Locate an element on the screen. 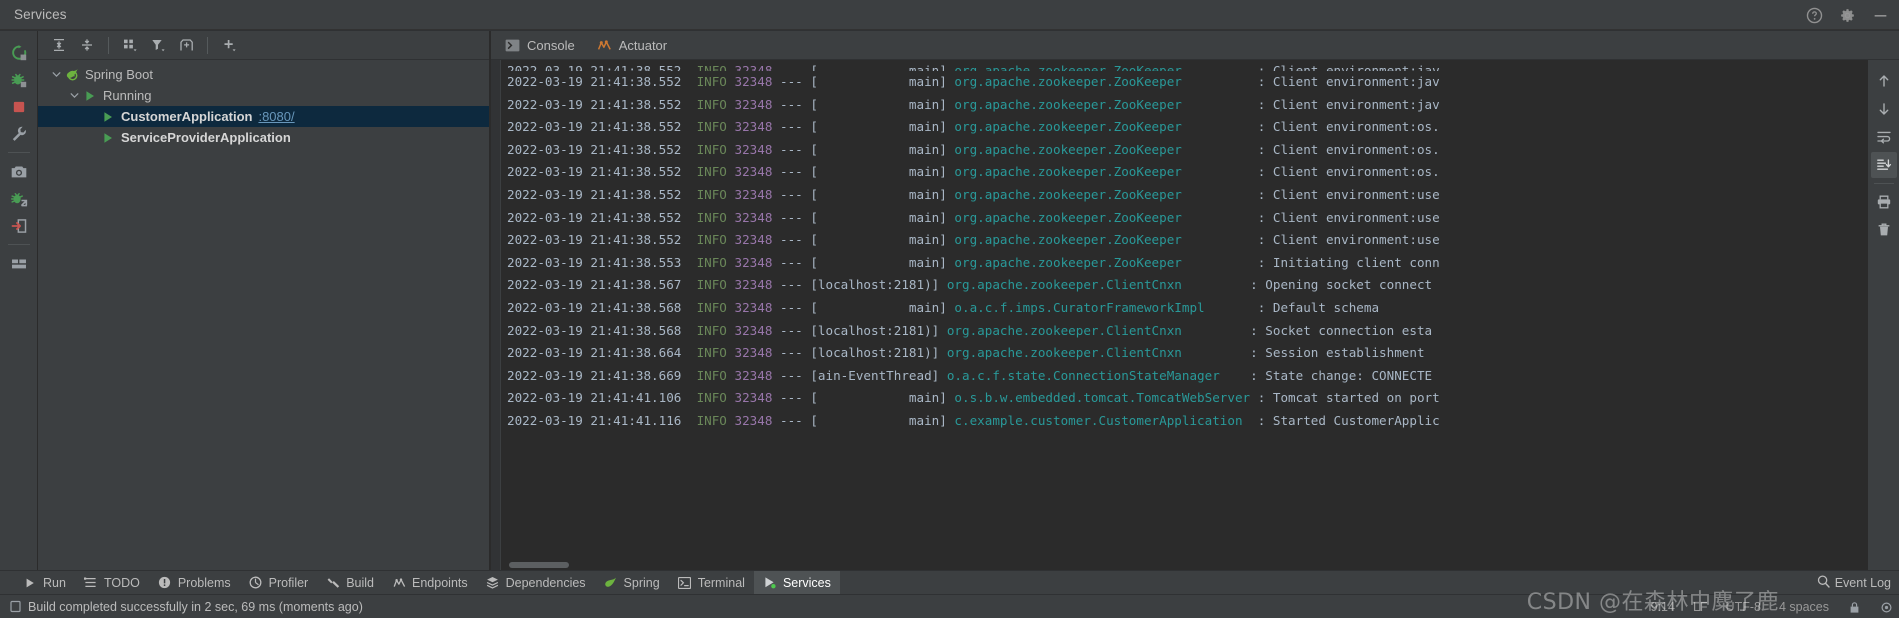 The width and height of the screenshot is (1899, 618). log-timestamp: 2022-03-19 21:41:38.669 is located at coordinates (602, 375).